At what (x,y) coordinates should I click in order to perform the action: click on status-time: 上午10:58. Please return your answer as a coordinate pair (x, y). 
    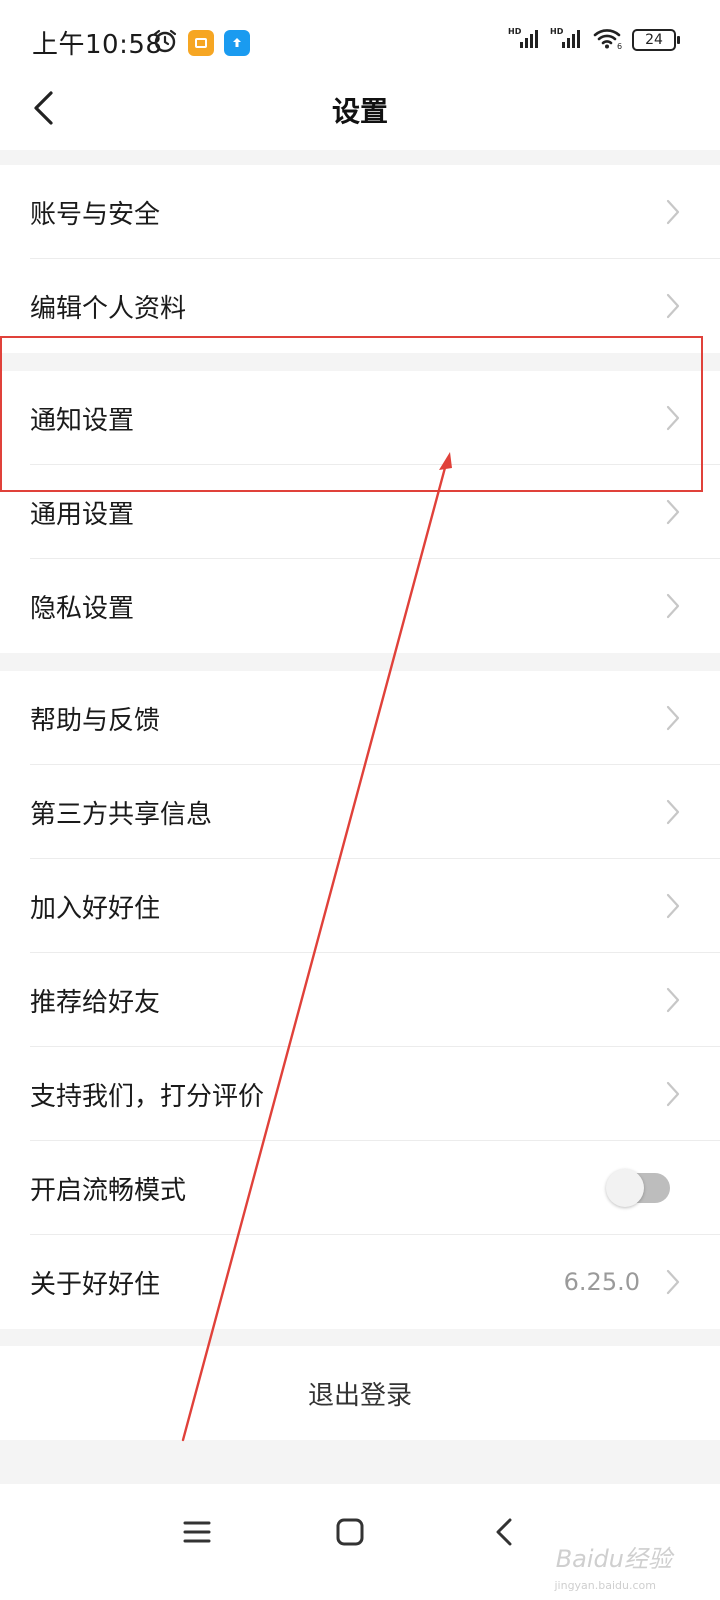
    Looking at the image, I should click on (97, 45).